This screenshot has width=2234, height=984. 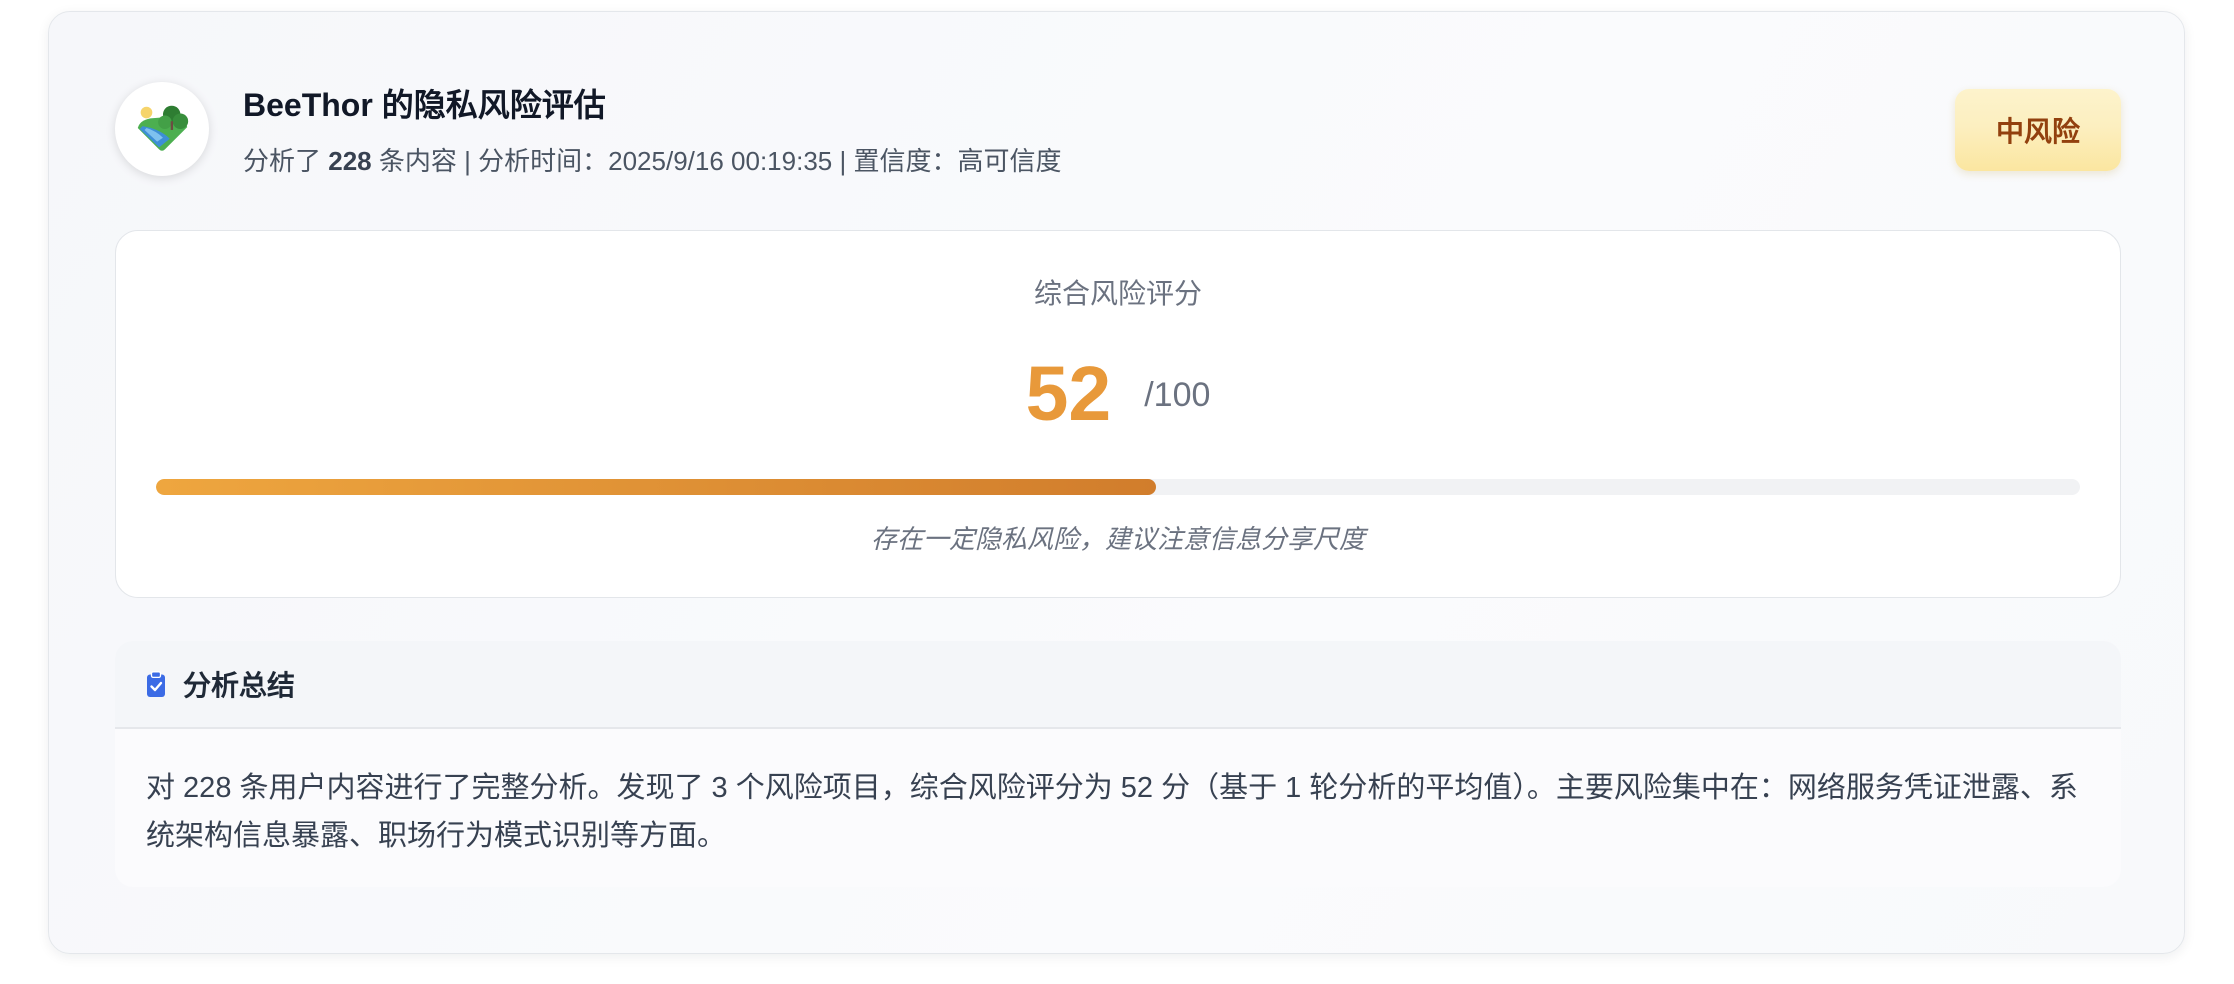 What do you see at coordinates (1118, 685) in the screenshot?
I see `summary-header: 分析总结` at bounding box center [1118, 685].